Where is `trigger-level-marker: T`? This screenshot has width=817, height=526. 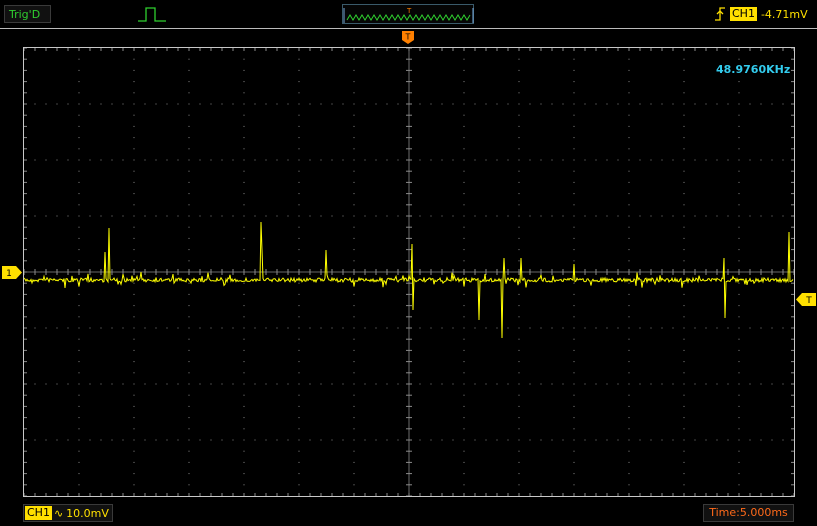
trigger-level-marker: T is located at coordinates (806, 299).